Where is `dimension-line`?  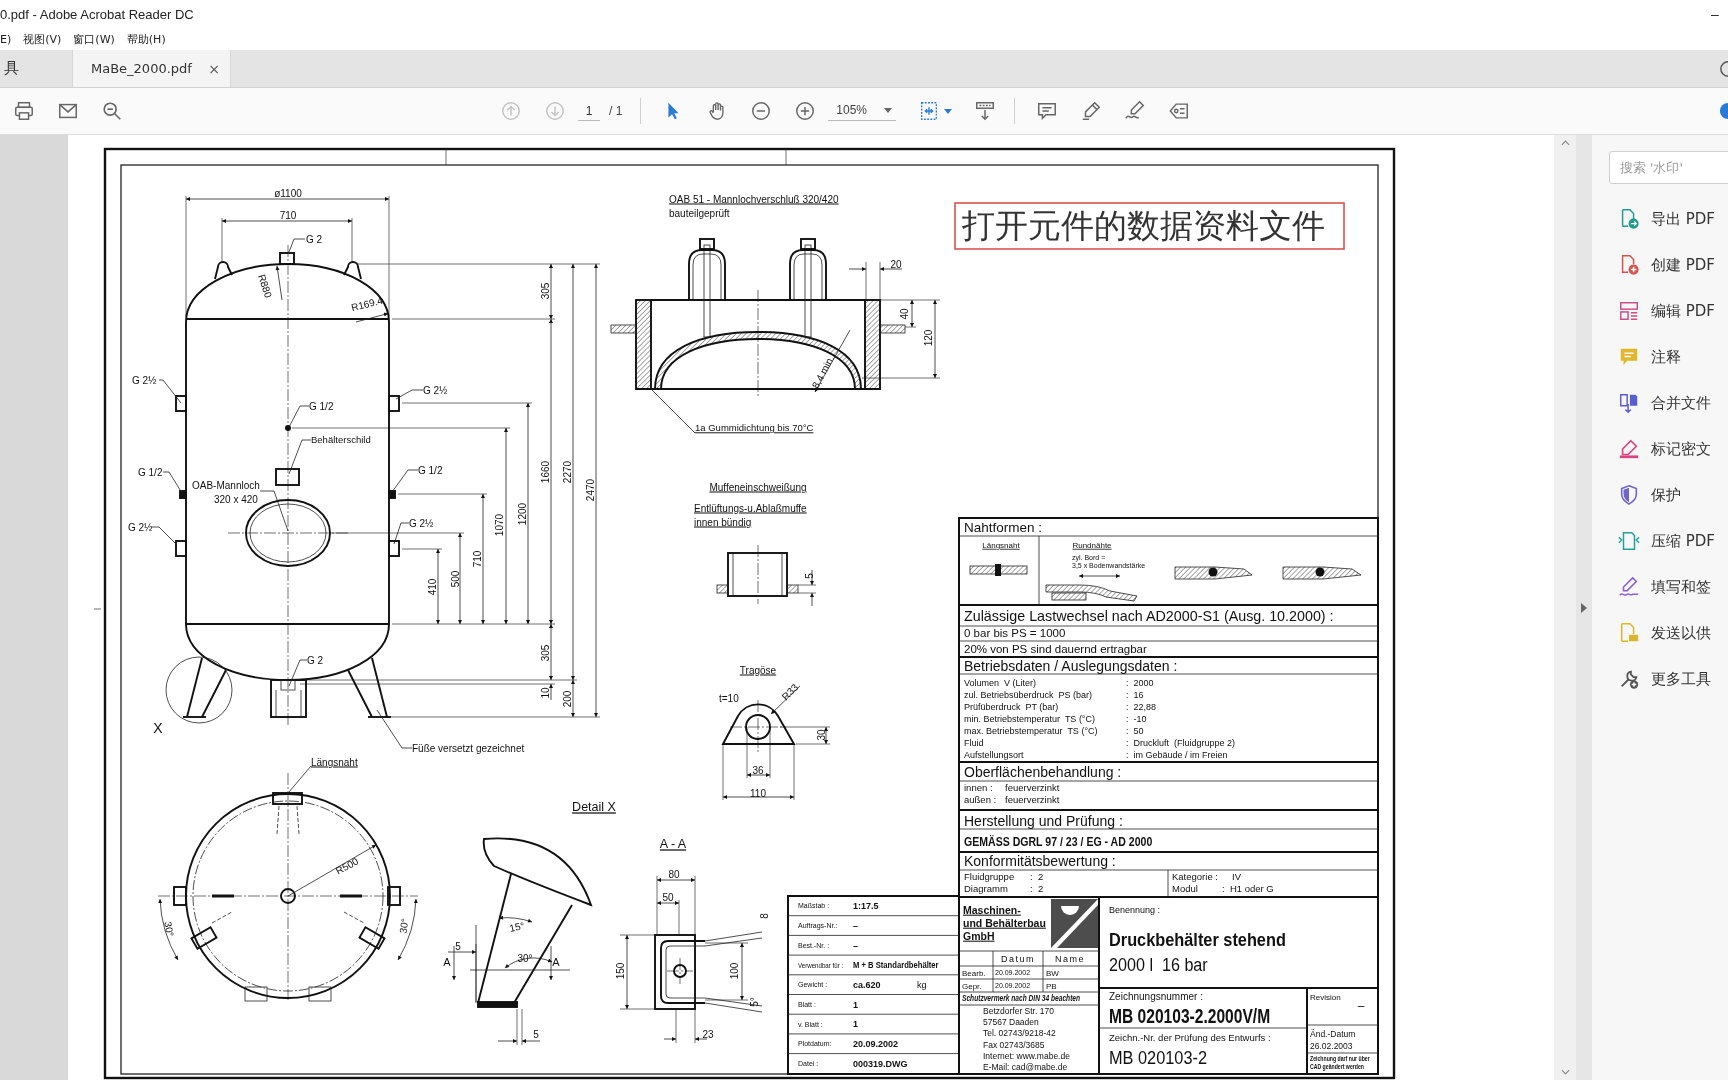 dimension-line is located at coordinates (758, 775).